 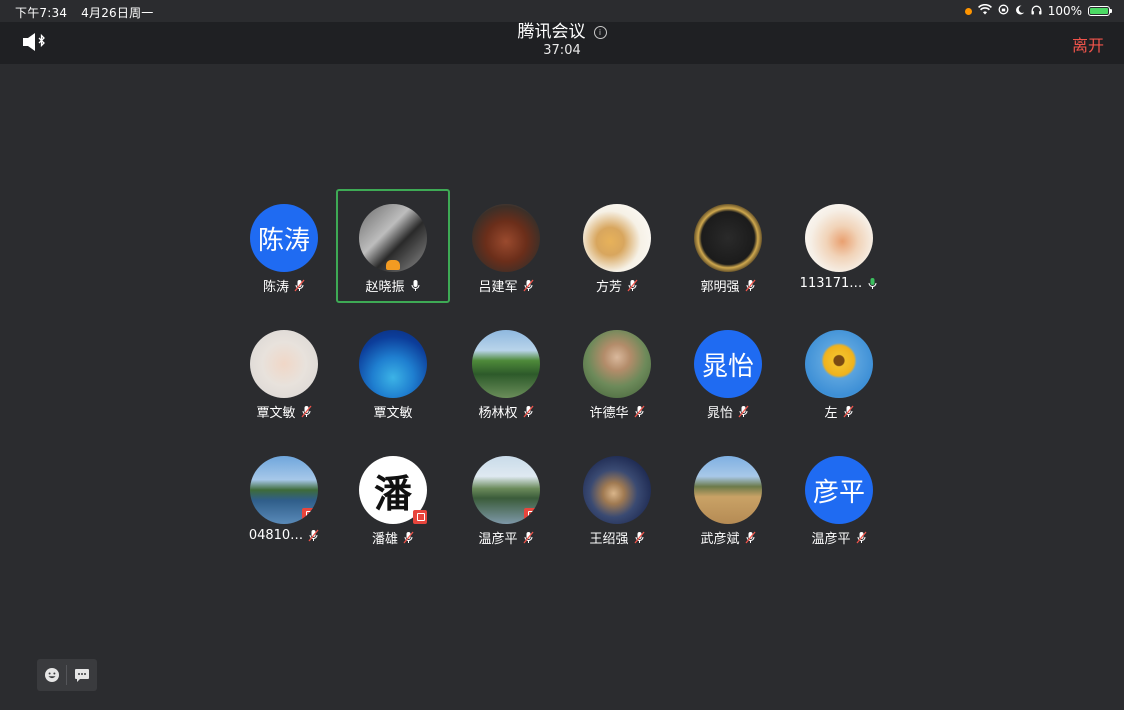 I want to click on participant-tile: 方芳, so click(x=617, y=246).